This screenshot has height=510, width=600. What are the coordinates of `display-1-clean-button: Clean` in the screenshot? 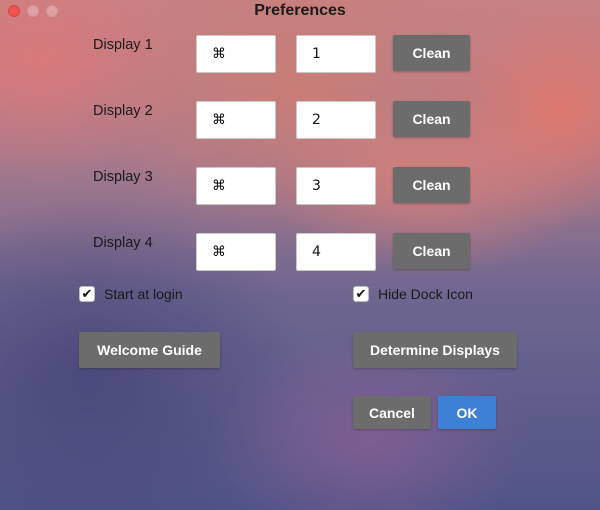 It's located at (431, 53).